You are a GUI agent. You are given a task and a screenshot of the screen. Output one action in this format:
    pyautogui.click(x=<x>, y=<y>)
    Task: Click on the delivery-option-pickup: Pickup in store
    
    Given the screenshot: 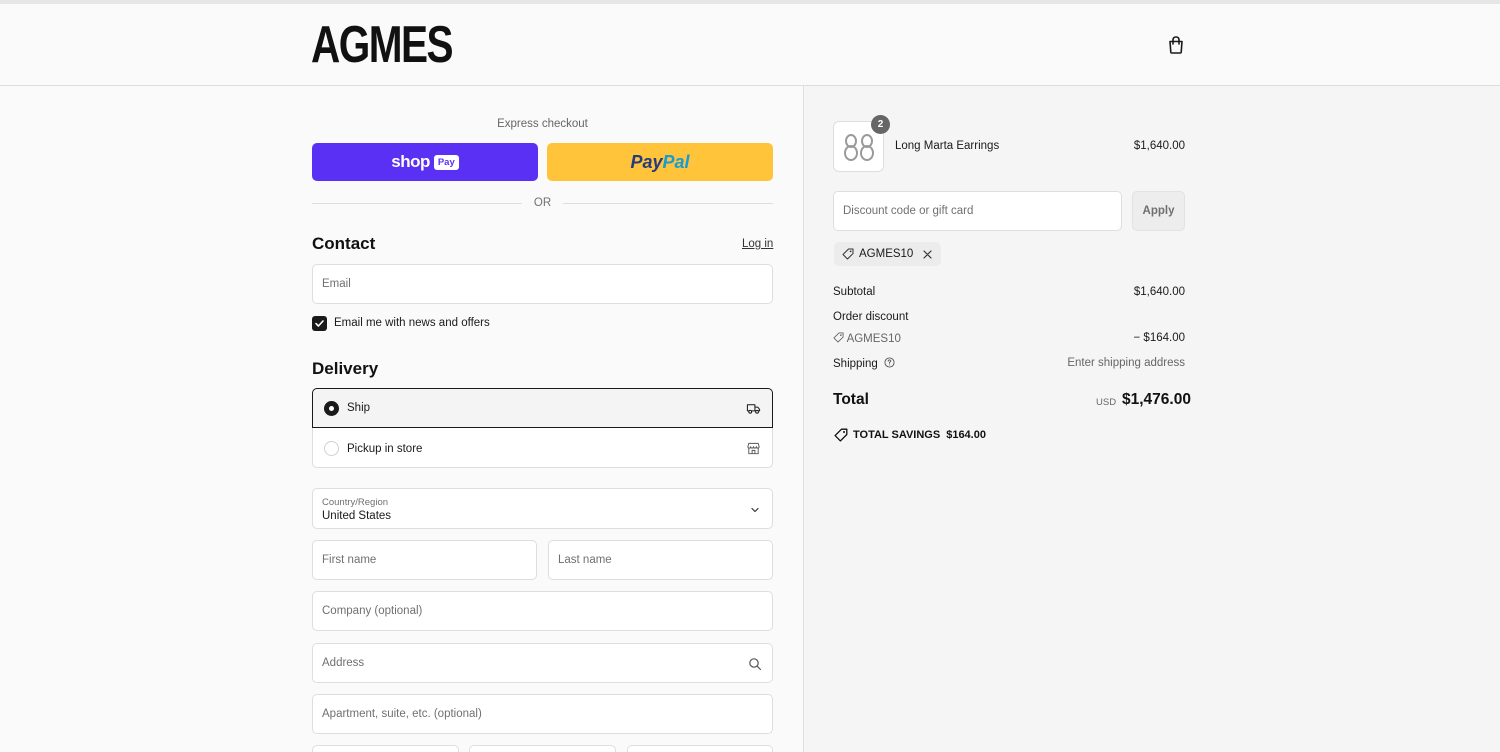 What is the action you would take?
    pyautogui.click(x=542, y=448)
    